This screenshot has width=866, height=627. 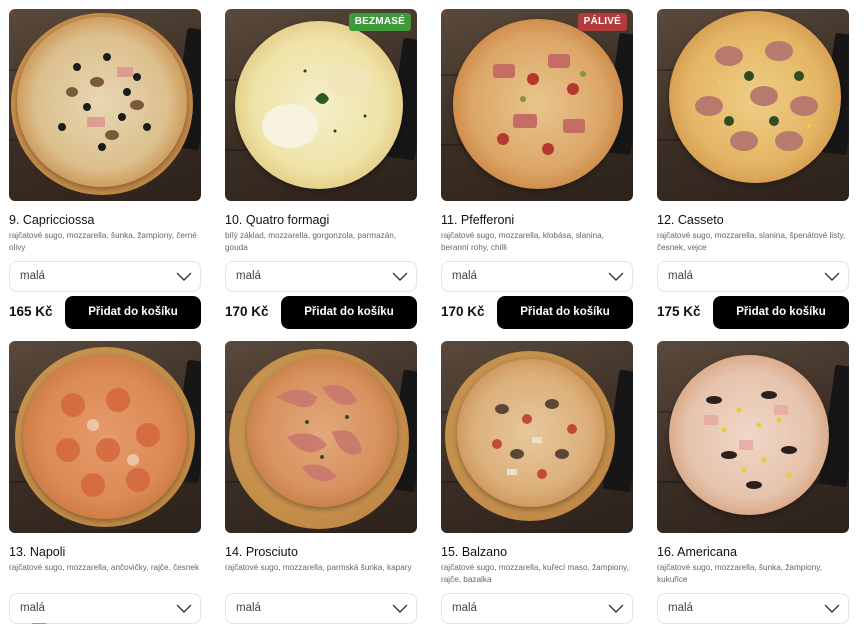 What do you see at coordinates (39, 623) in the screenshot?
I see `divider` at bounding box center [39, 623].